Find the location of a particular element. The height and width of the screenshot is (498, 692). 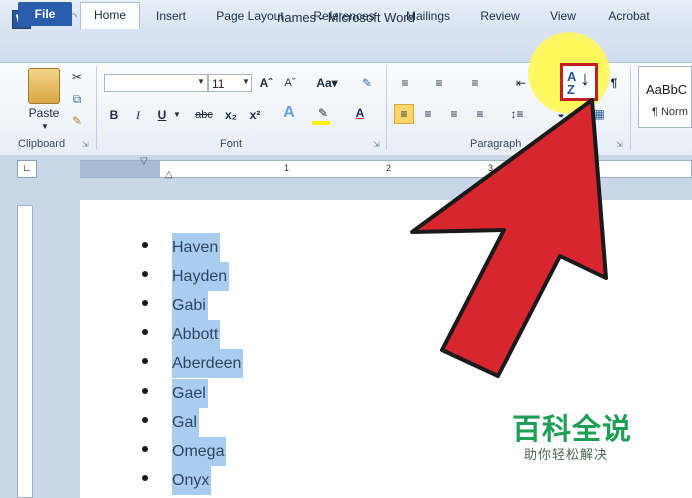

watermark-title: 百科全说 is located at coordinates (572, 430).